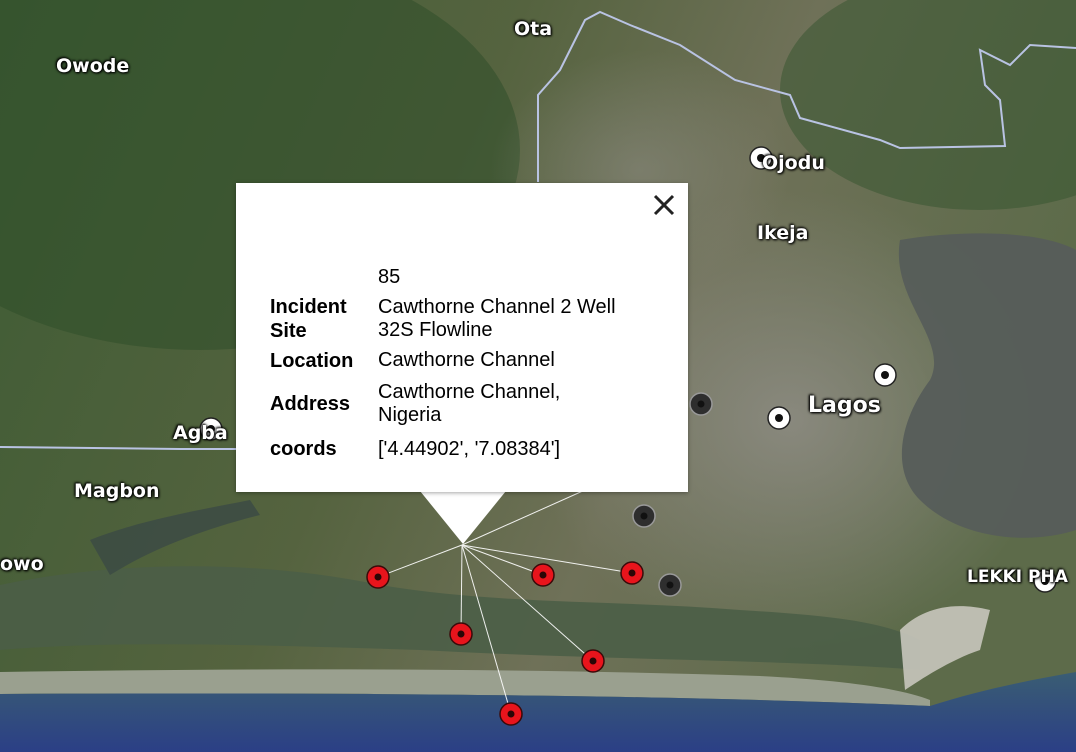 This screenshot has width=1076, height=752. I want to click on popup-value: Cawthorne Channel 2 Well 32S Flowline, so click(497, 318).